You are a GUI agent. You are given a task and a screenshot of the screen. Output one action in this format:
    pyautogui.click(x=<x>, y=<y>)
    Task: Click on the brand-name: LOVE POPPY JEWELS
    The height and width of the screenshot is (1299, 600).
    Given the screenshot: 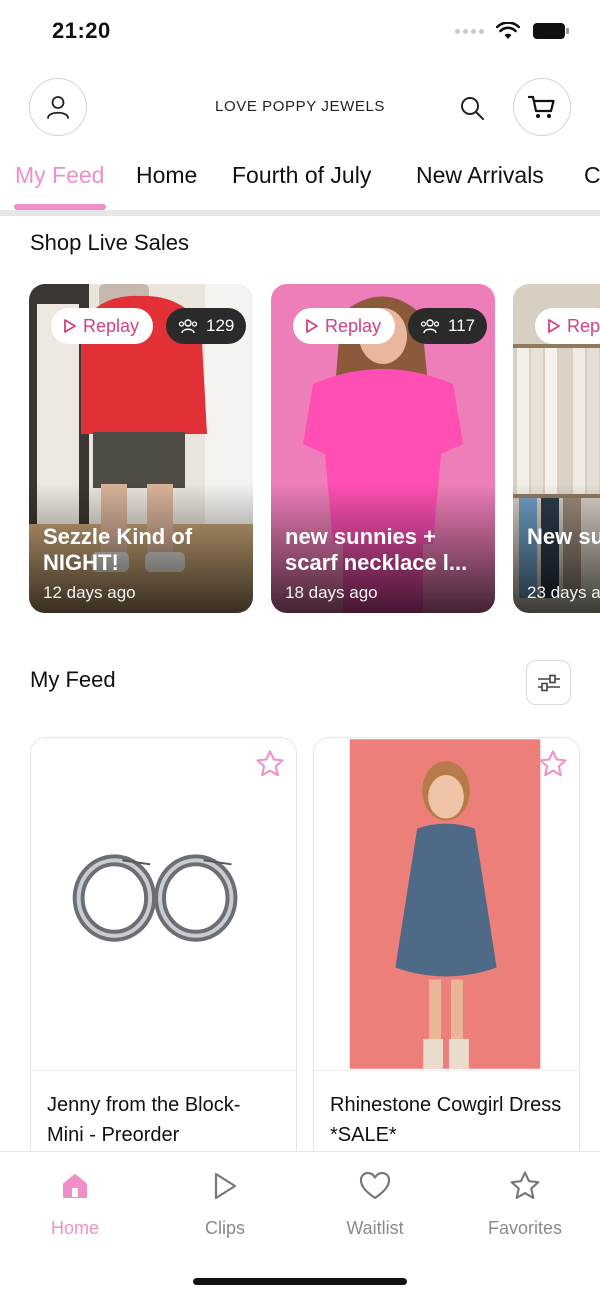 What is the action you would take?
    pyautogui.click(x=300, y=106)
    